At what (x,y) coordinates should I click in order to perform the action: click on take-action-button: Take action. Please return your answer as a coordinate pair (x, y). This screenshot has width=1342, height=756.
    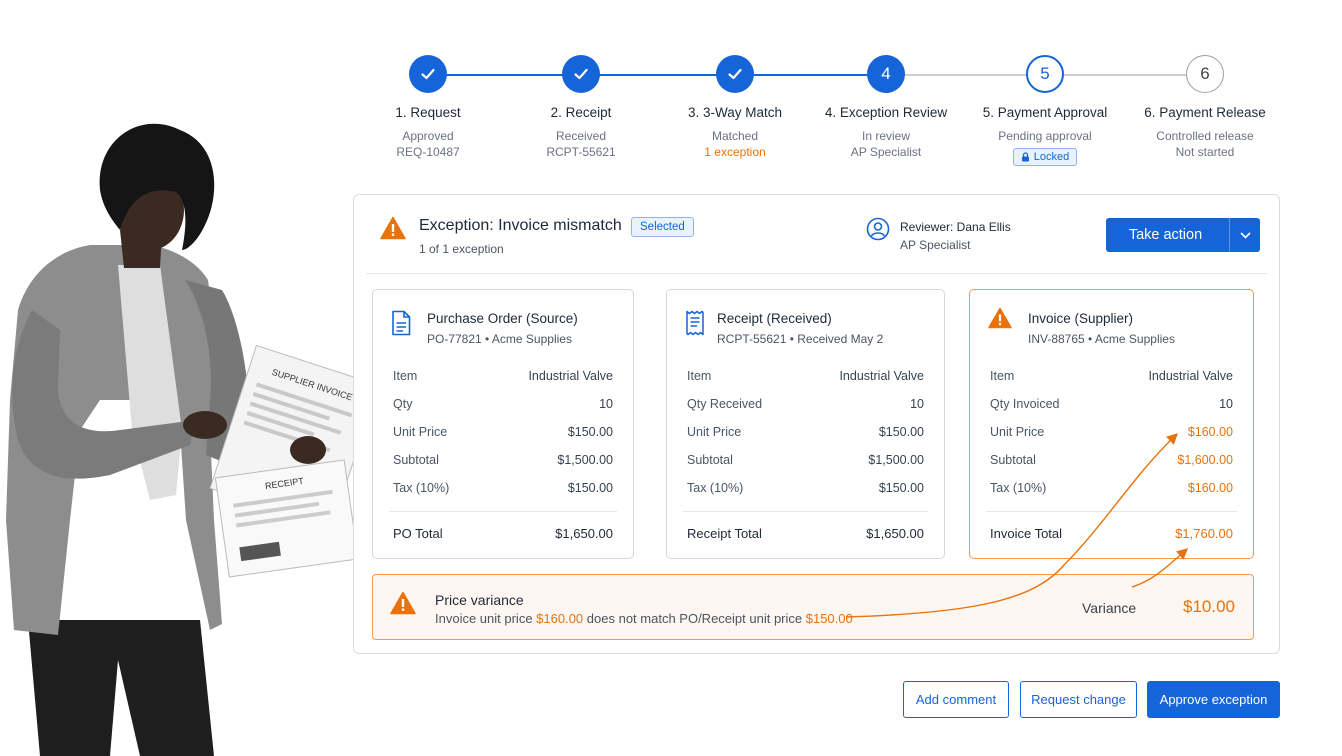
    Looking at the image, I should click on (1183, 235).